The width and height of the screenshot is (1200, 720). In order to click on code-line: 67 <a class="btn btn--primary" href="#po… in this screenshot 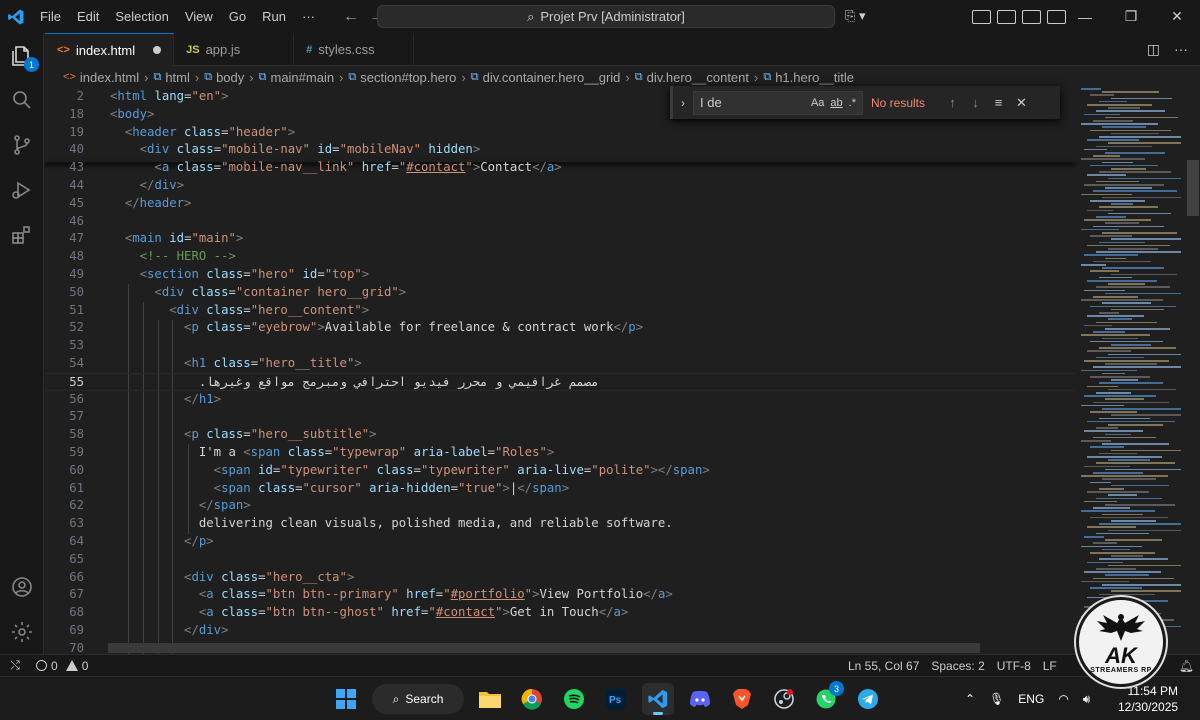, I will do `click(560, 595)`.